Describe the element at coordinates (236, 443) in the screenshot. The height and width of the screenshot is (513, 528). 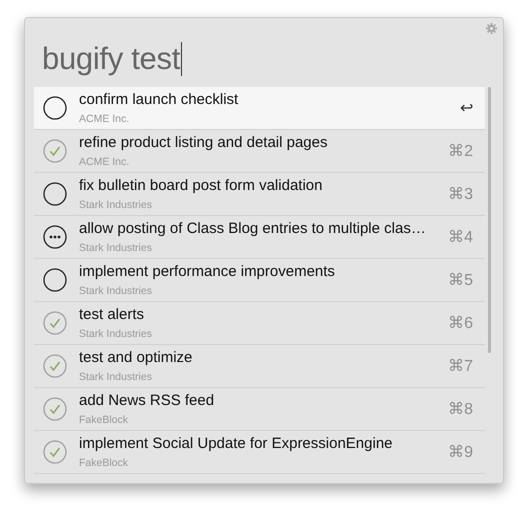
I see `task-title: implement Social Update for ExpressionEngine` at that location.